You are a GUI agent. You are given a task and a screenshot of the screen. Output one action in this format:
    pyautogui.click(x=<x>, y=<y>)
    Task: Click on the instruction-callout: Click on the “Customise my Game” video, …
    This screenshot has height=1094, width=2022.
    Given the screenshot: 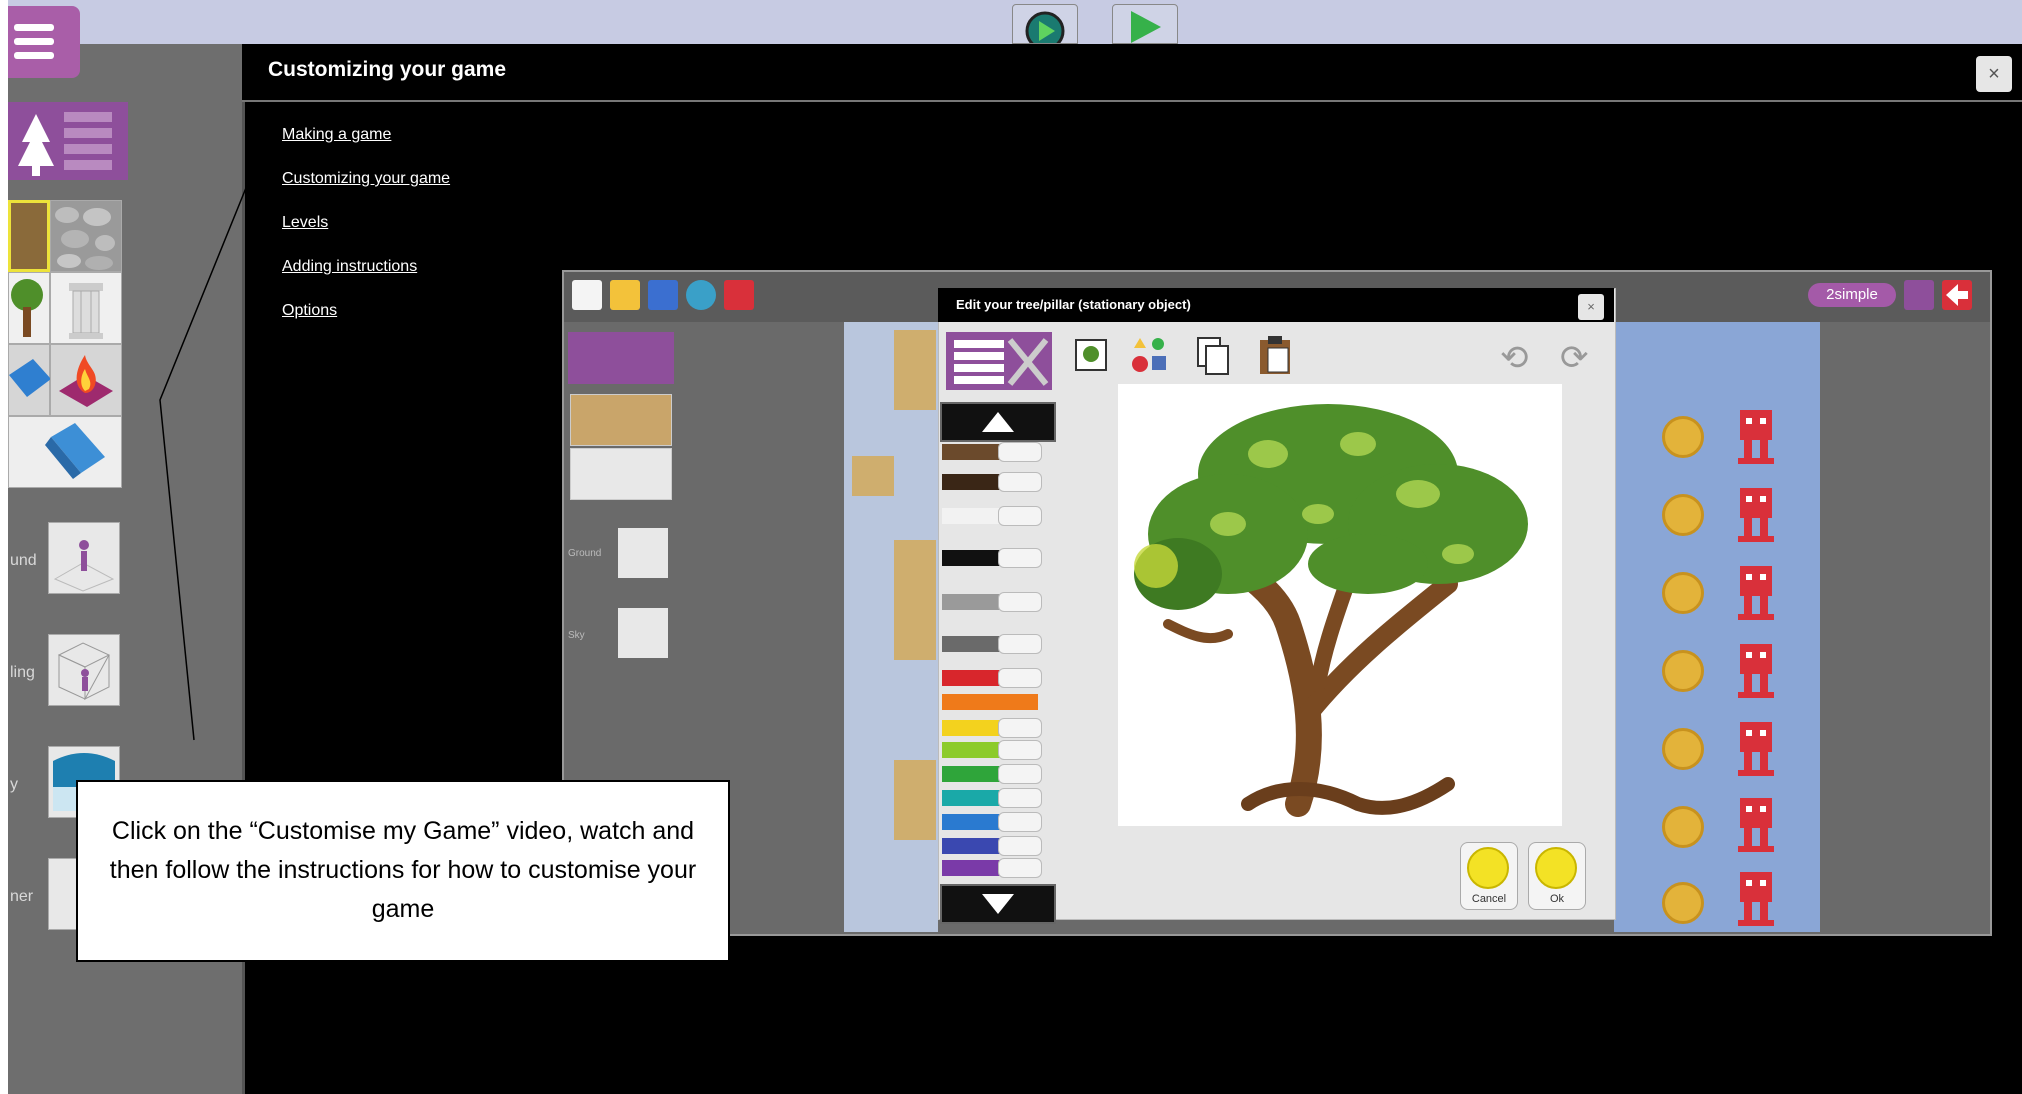 What is the action you would take?
    pyautogui.click(x=403, y=871)
    